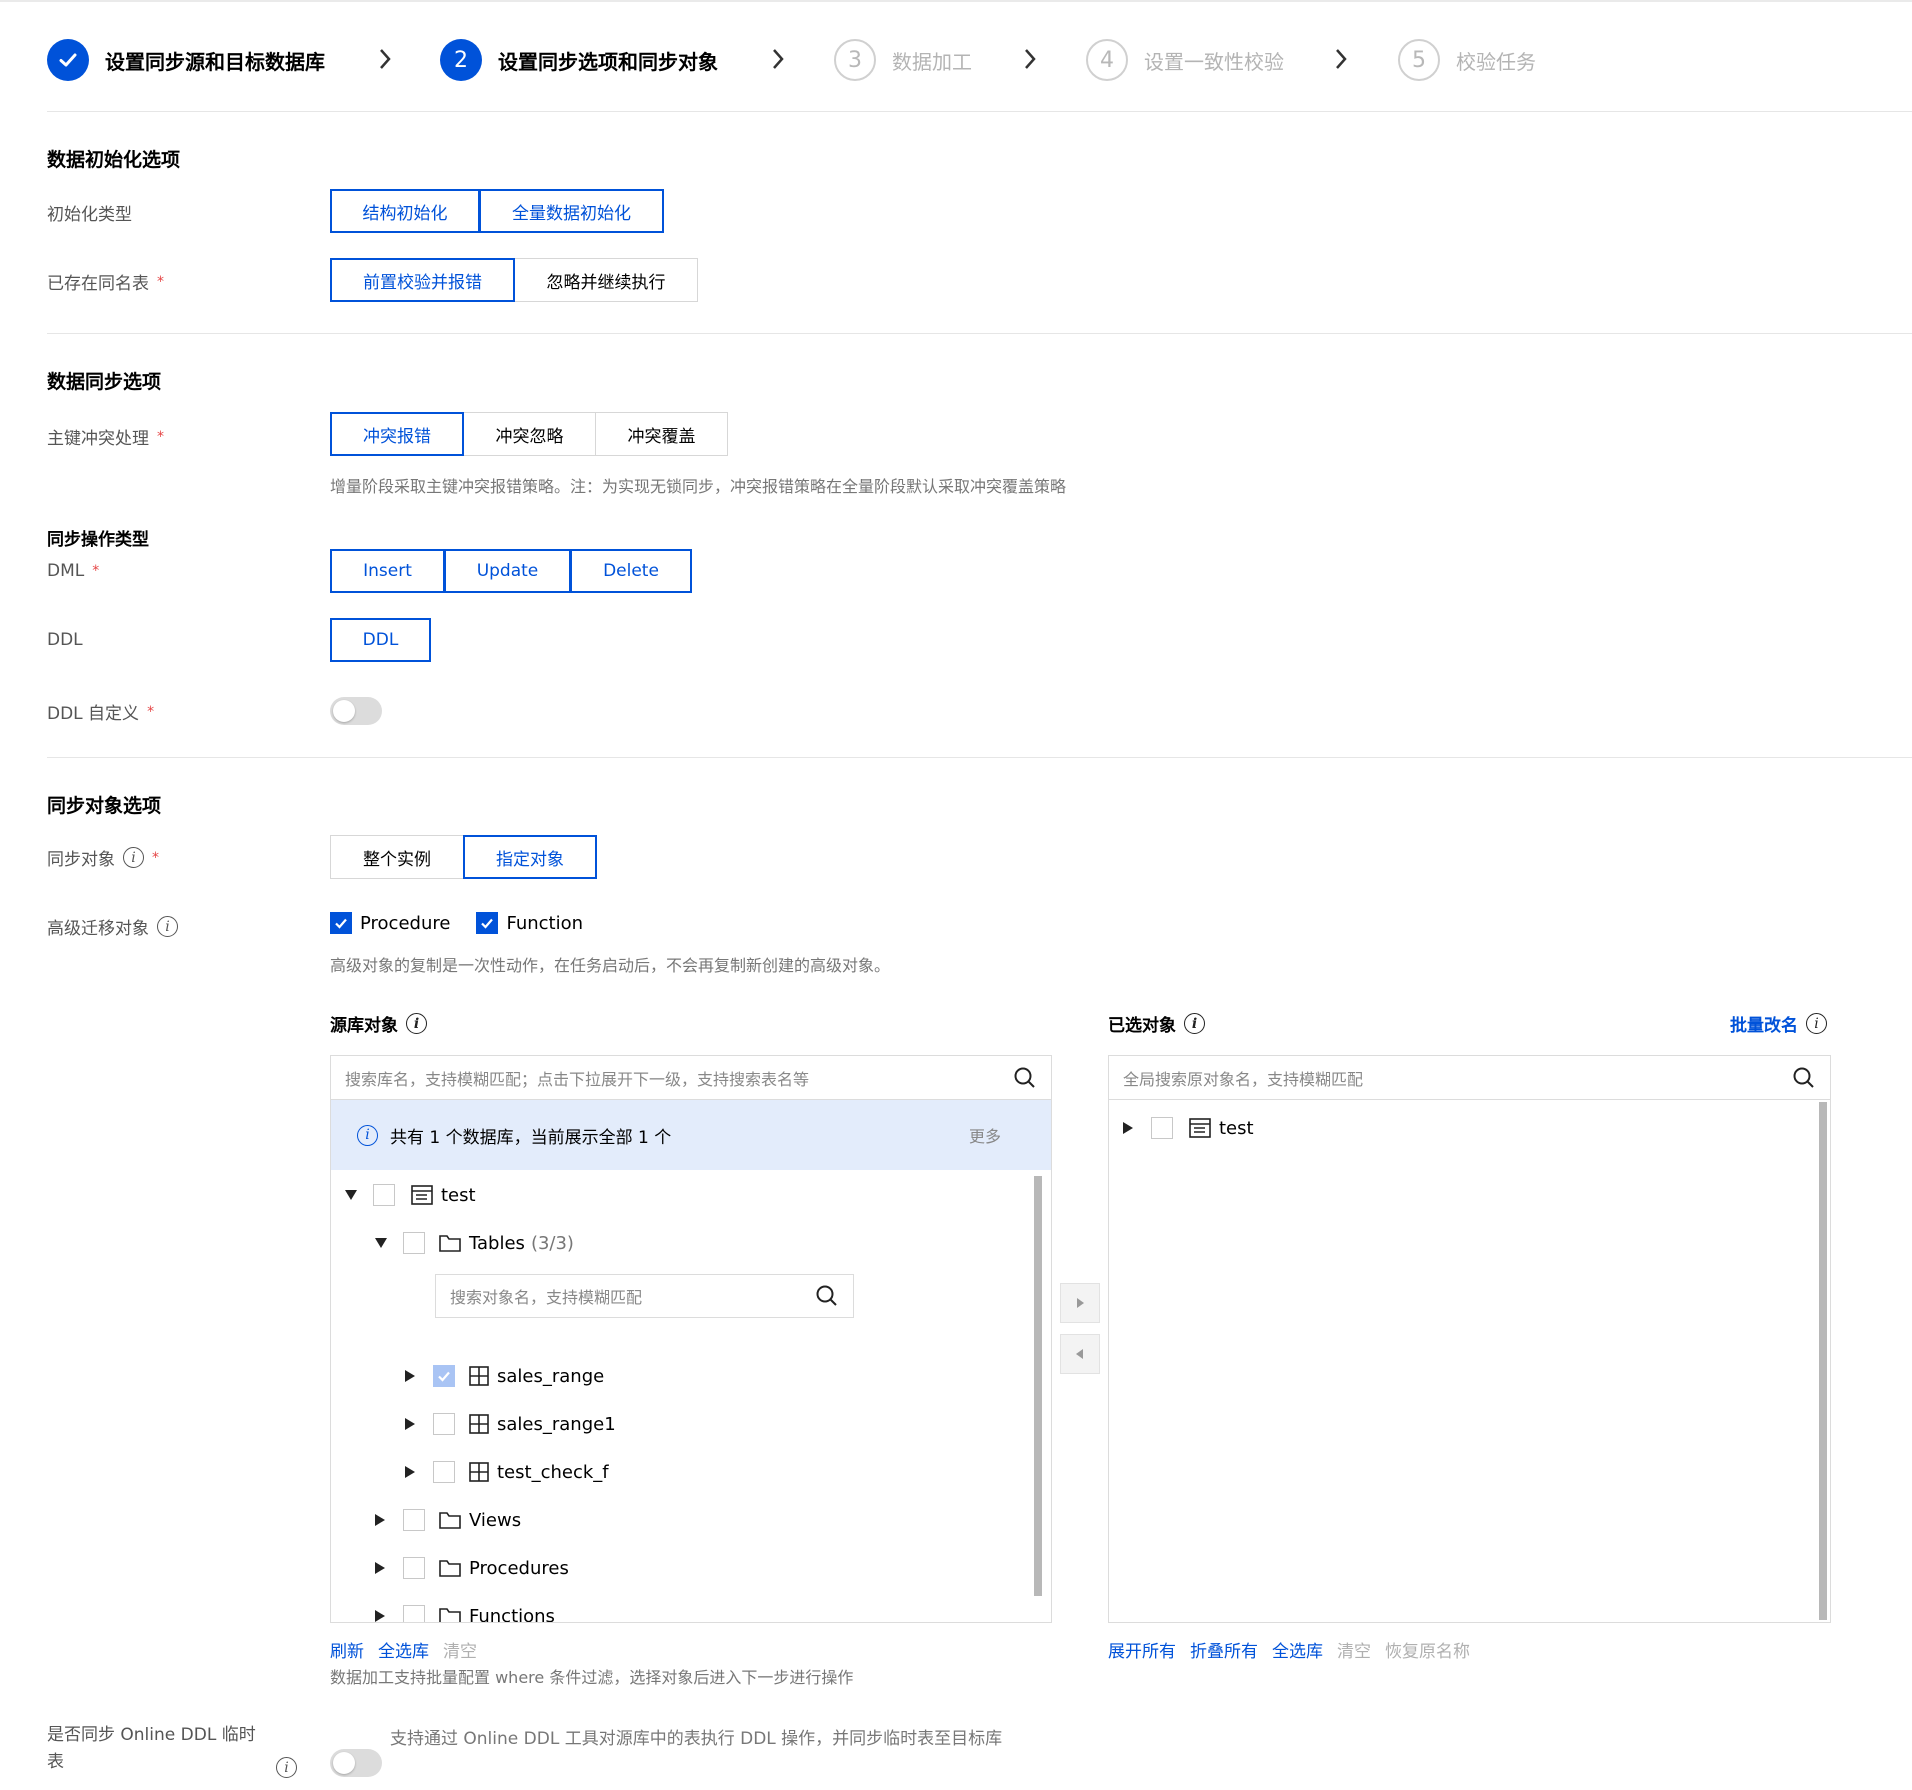 This screenshot has width=1912, height=1790. What do you see at coordinates (510, 1424) in the screenshot?
I see `tree-row-table: sales_range1` at bounding box center [510, 1424].